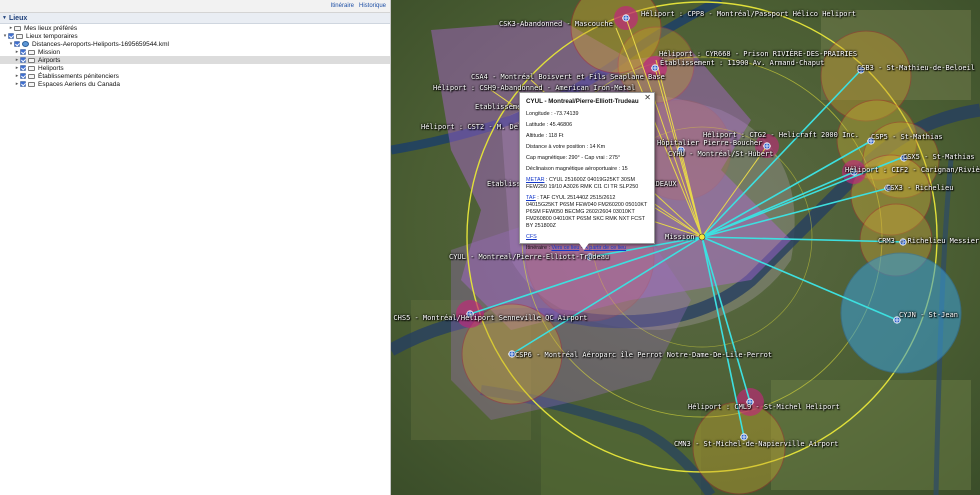  I want to click on popup-title: CYUL - Montreal/Pierre-Elliott-Trudeau, so click(582, 101).